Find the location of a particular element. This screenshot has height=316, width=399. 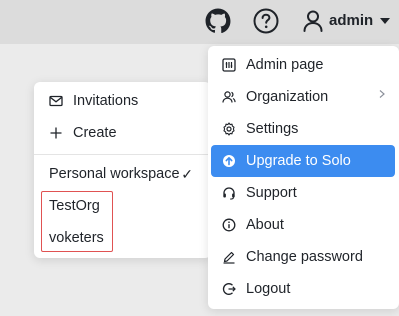

menu-item-logout: Logout is located at coordinates (303, 289).